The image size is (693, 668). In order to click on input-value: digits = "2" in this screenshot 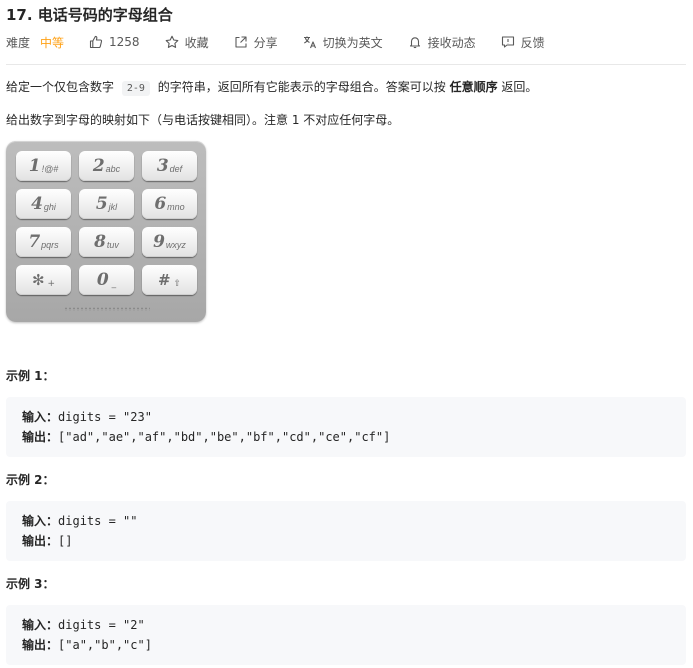, I will do `click(101, 625)`.